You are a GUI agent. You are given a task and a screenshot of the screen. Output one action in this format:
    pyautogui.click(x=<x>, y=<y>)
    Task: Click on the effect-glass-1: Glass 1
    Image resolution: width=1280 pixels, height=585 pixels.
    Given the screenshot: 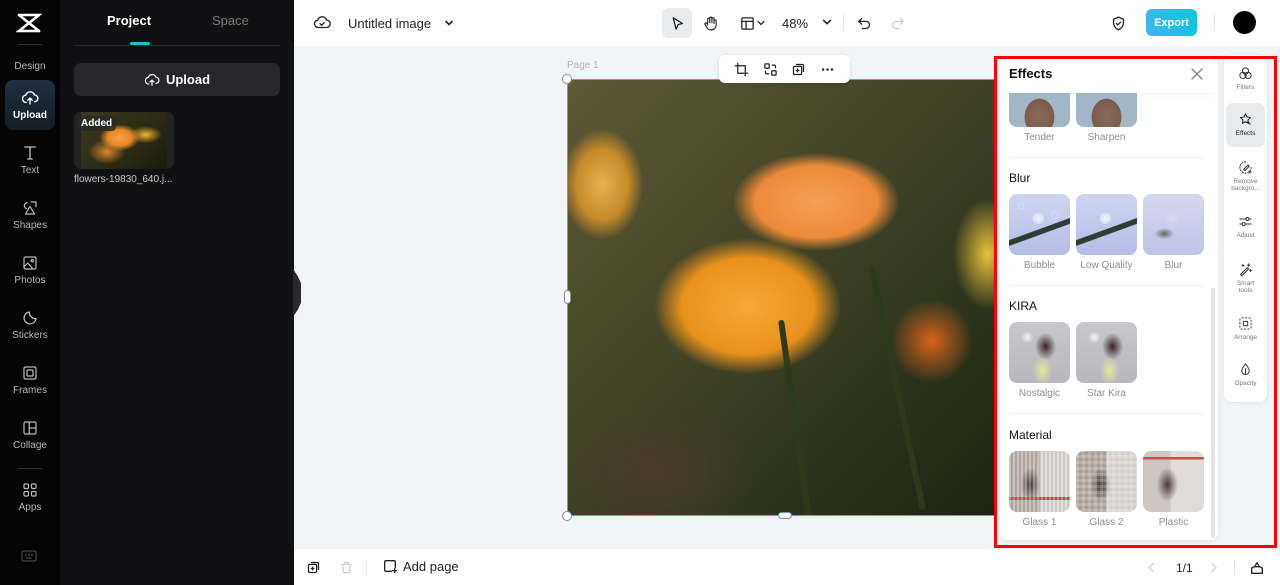 What is the action you would take?
    pyautogui.click(x=1039, y=489)
    